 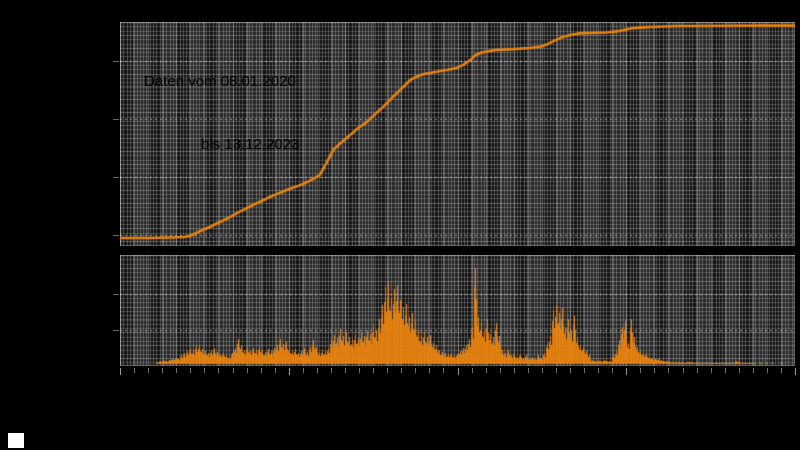 I want to click on white-square-artifact, so click(x=16, y=440).